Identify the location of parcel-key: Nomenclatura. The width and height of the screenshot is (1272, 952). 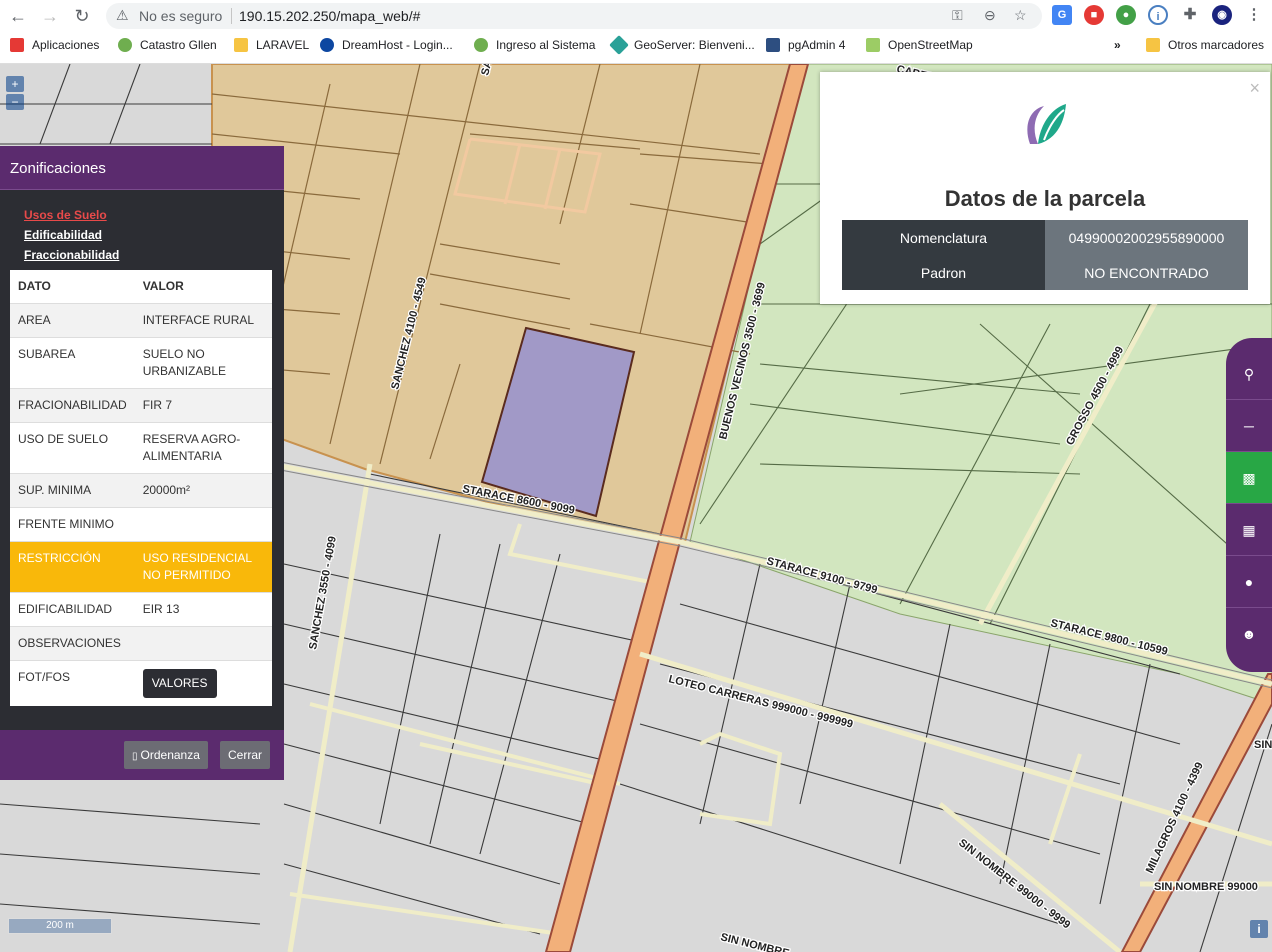
(943, 237).